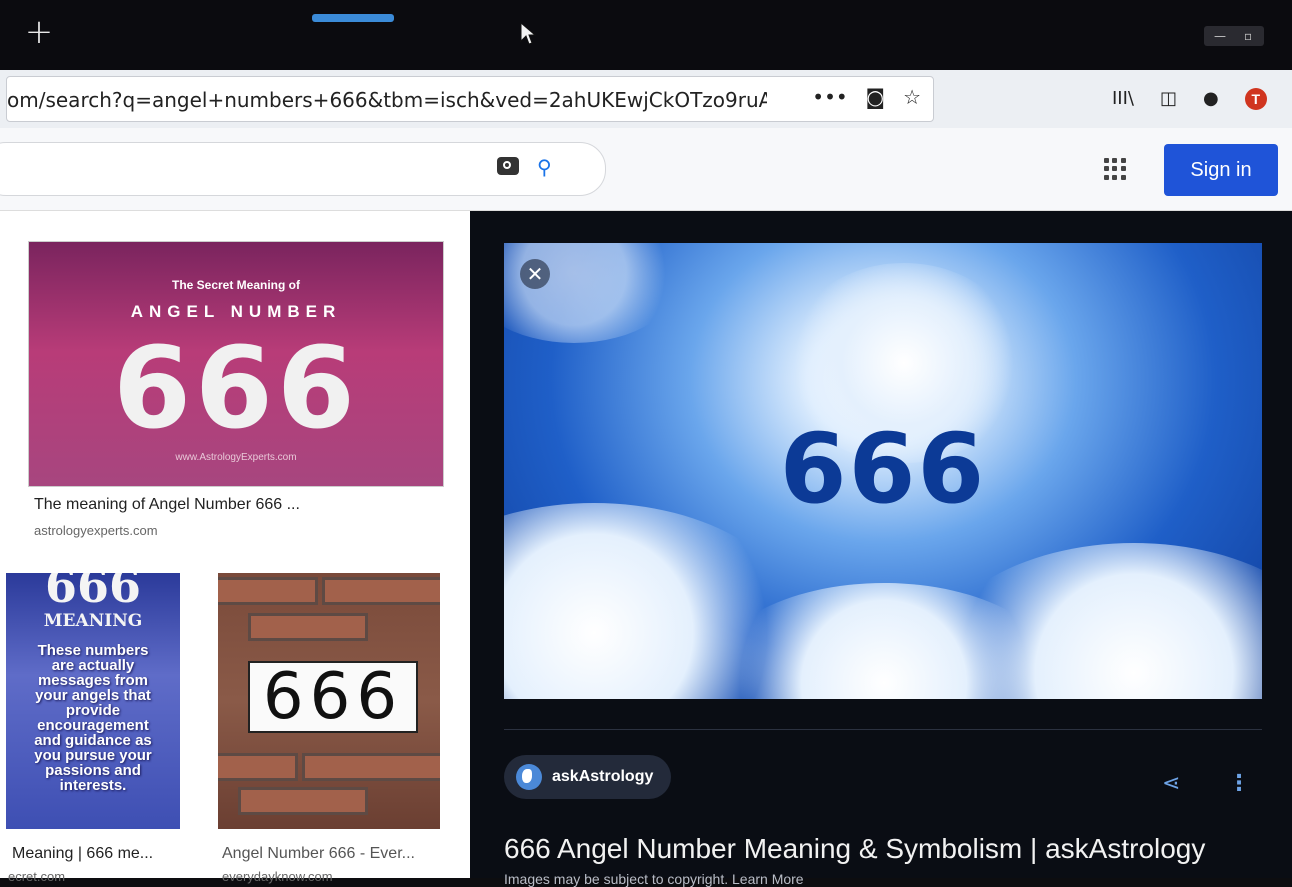 The image size is (1292, 887). I want to click on sign-in-button: Sign in, so click(1221, 170).